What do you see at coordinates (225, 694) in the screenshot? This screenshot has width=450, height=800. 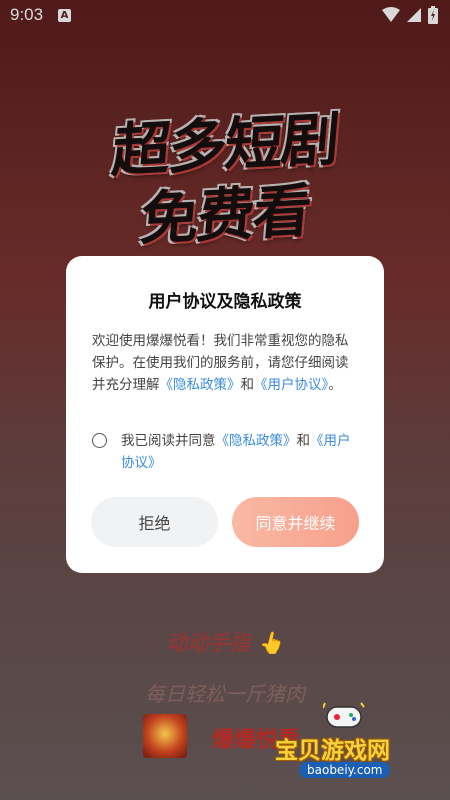 I see `promo-line-2: 每日轻松一斤猪肉` at bounding box center [225, 694].